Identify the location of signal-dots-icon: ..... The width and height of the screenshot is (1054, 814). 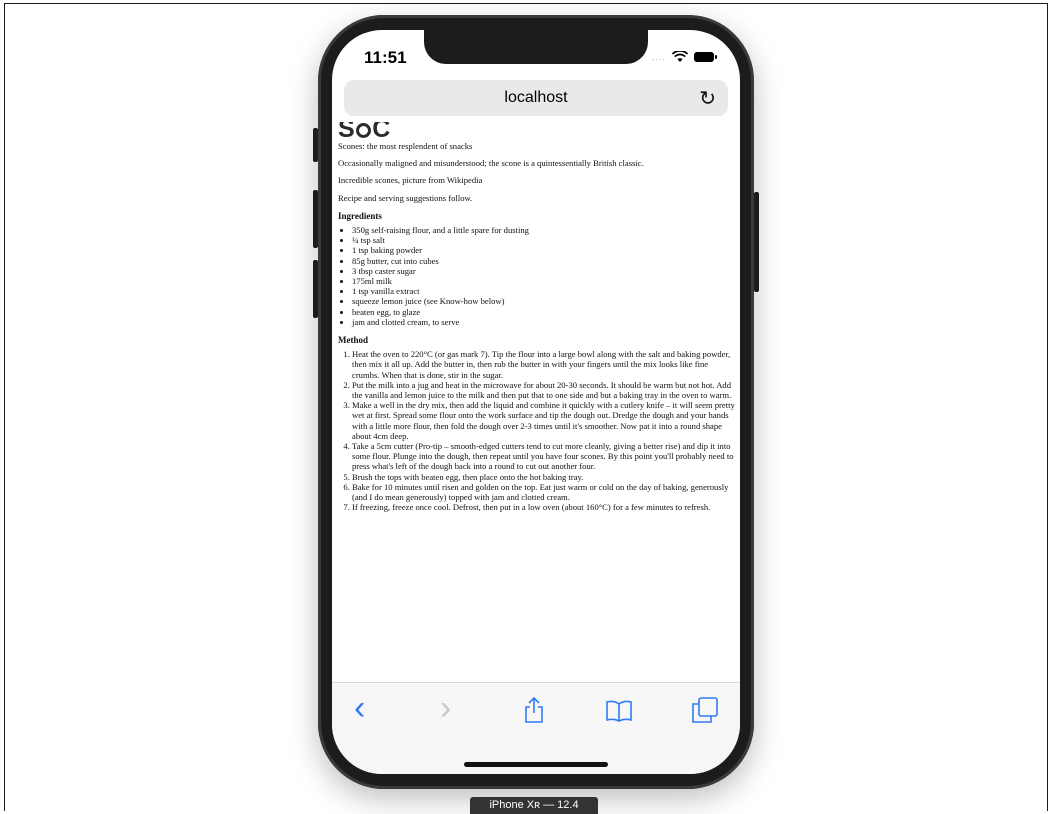
(658, 57).